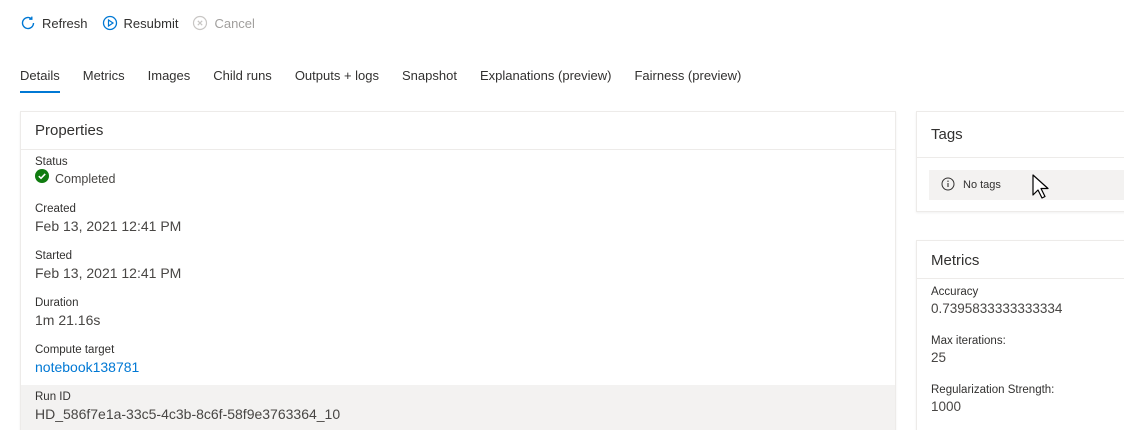  Describe the element at coordinates (68, 320) in the screenshot. I see `duration-value: 1m 21.16s` at that location.